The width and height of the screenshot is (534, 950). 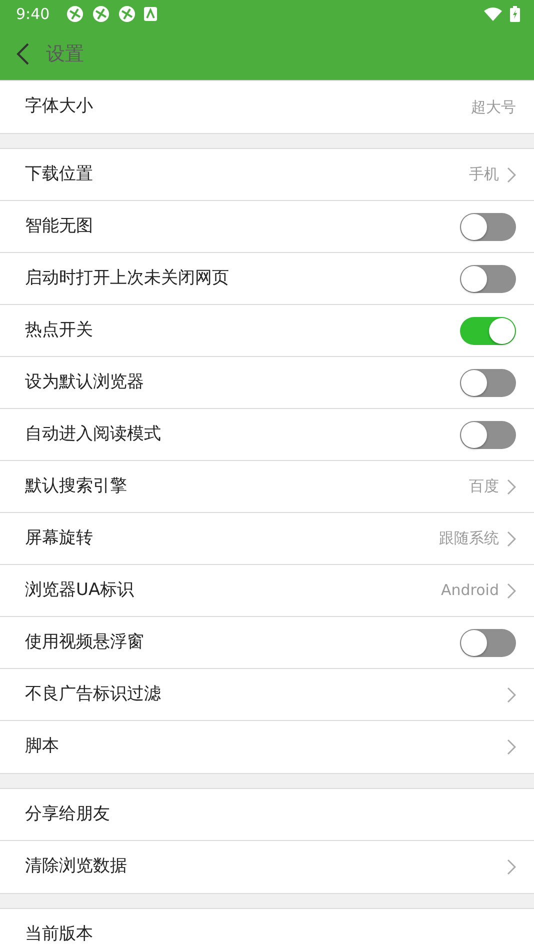 I want to click on back-button, so click(x=23, y=54).